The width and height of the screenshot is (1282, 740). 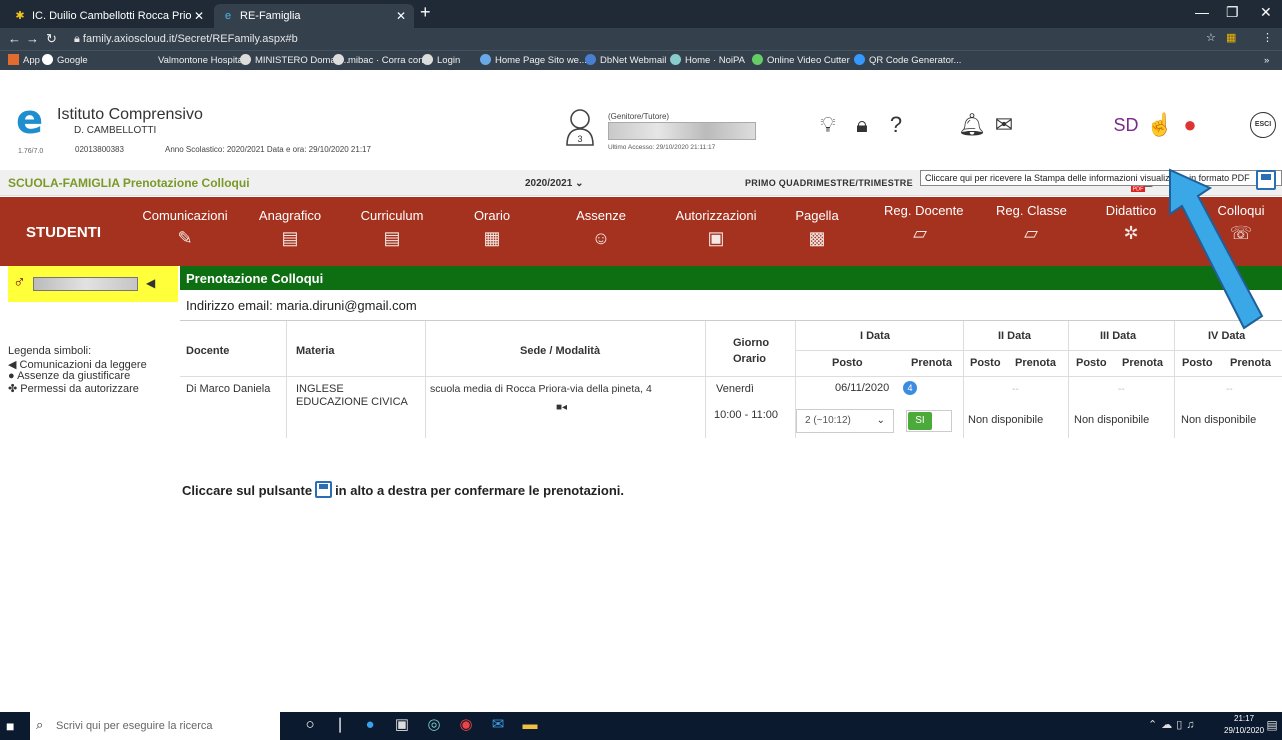 I want to click on role-label: (Genitore/Tutore), so click(x=639, y=116).